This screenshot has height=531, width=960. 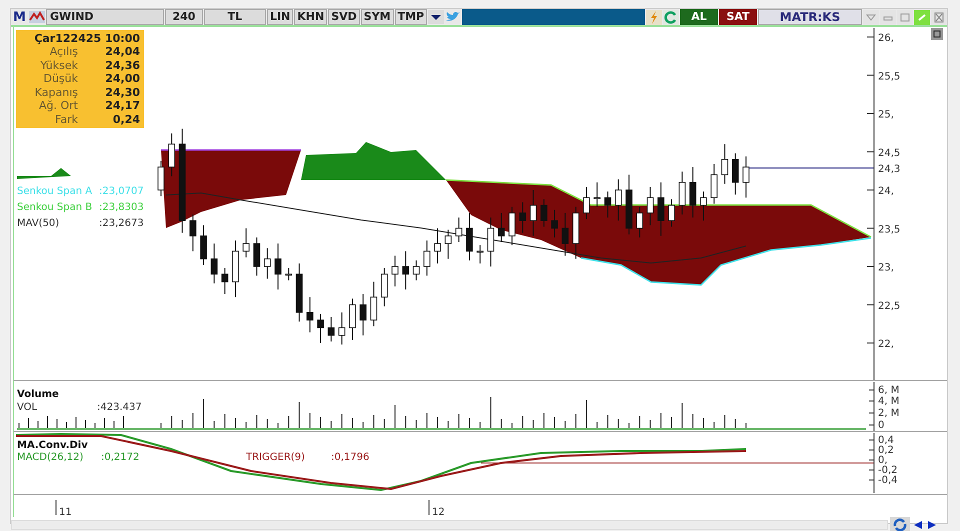 I want to click on legend-value: :0,1796, so click(x=350, y=457).